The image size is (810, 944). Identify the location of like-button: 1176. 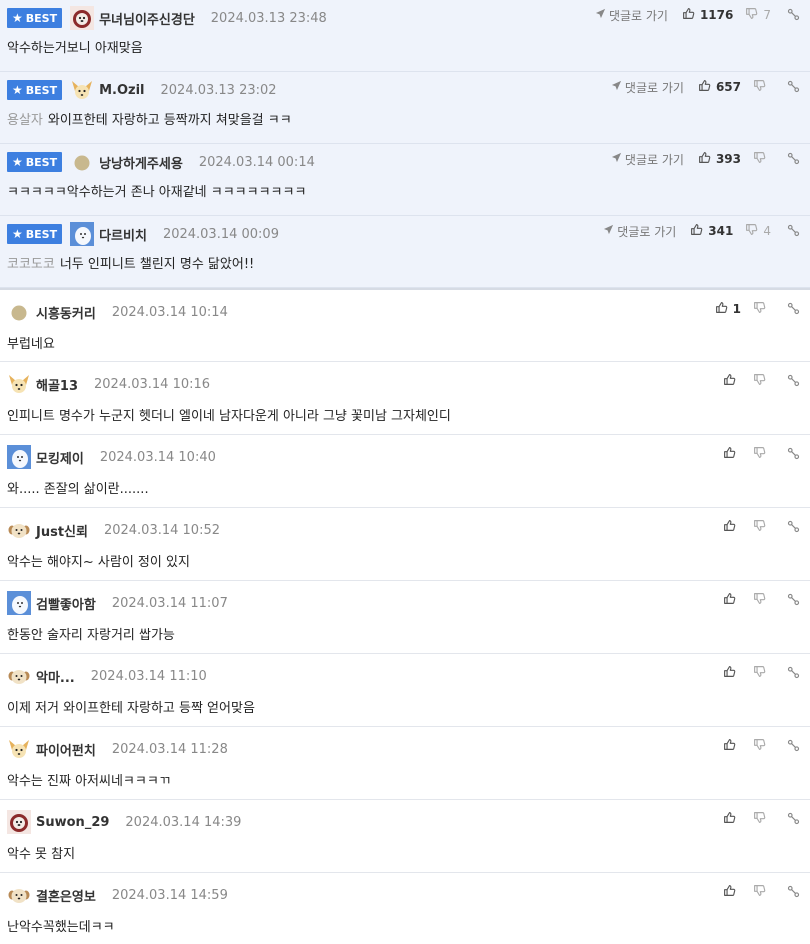
(707, 15).